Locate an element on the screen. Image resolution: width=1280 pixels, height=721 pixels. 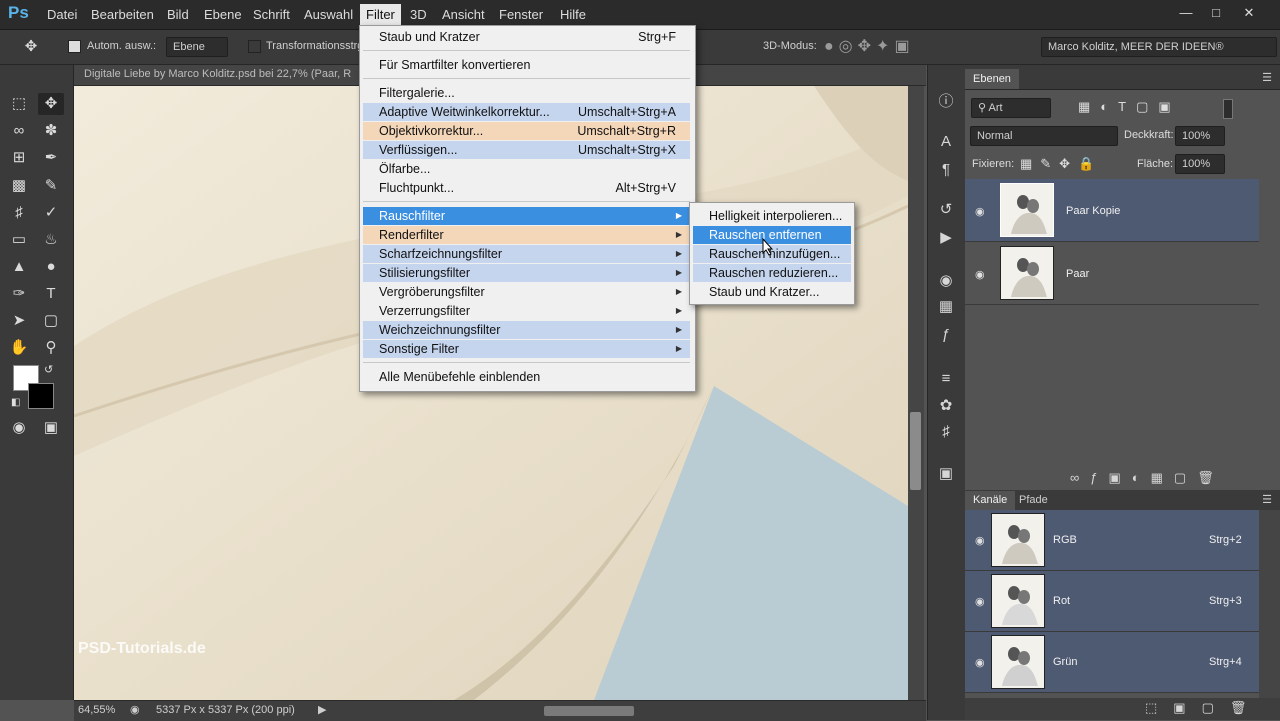
zoom-tool-icon: ⚲ is located at coordinates (51, 348).